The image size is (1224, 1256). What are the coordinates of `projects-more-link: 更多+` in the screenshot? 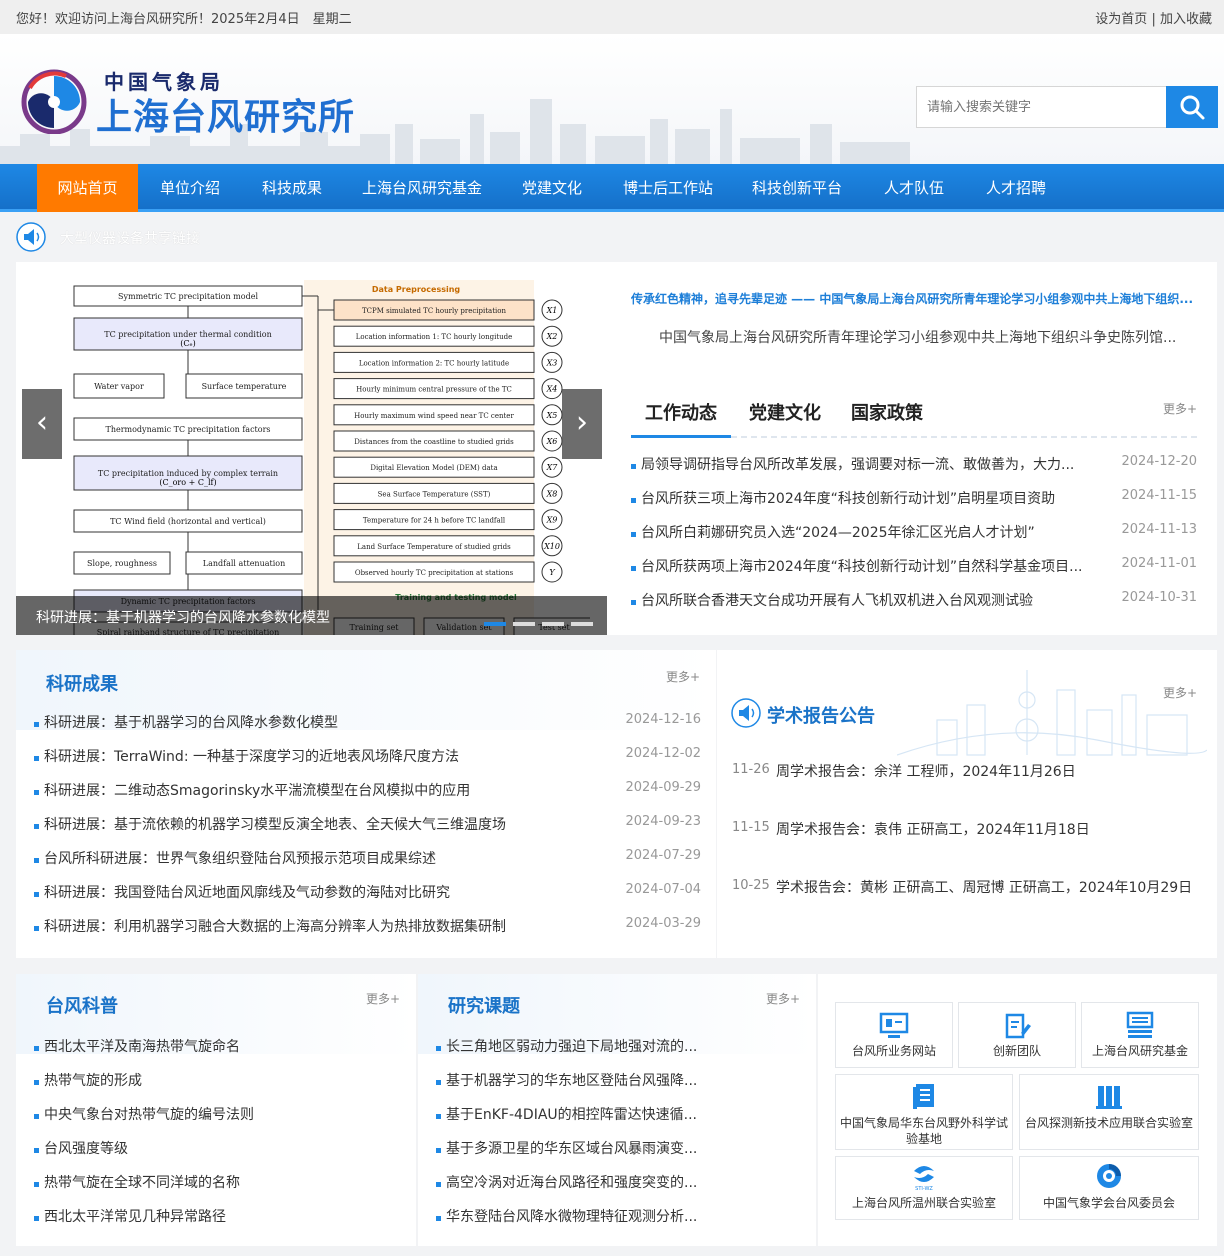 It's located at (783, 998).